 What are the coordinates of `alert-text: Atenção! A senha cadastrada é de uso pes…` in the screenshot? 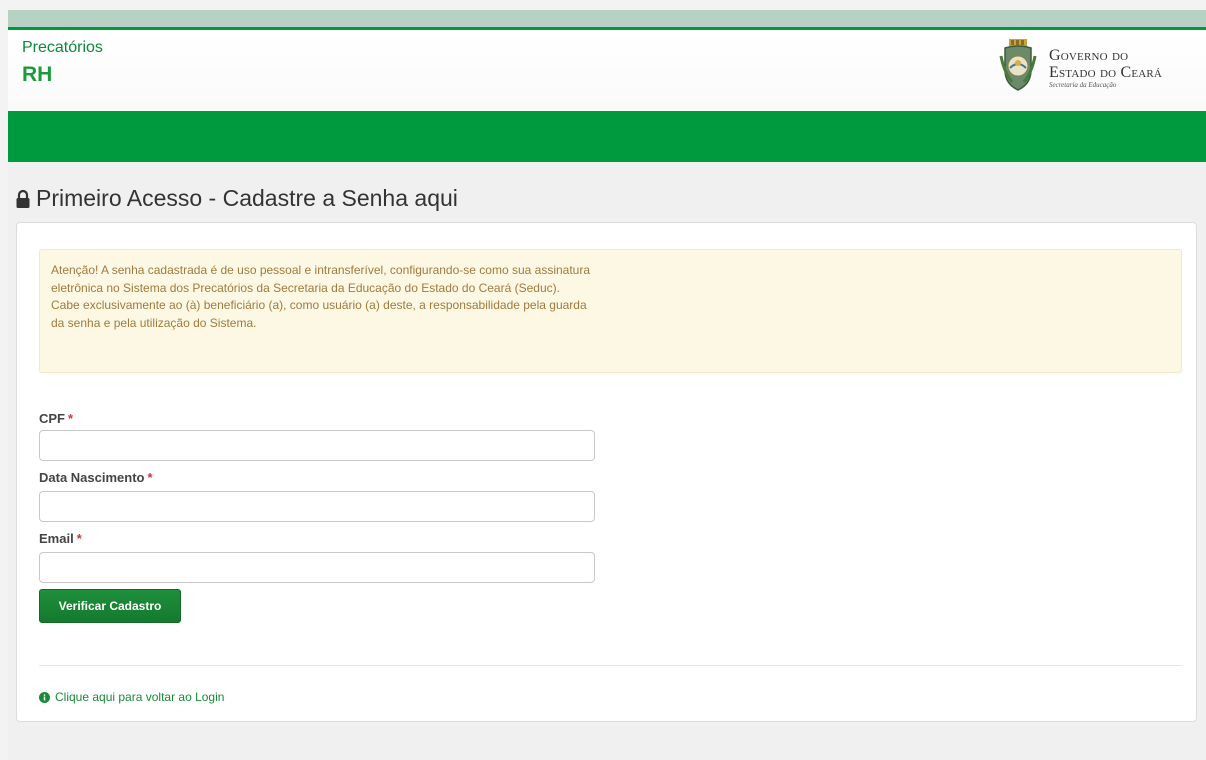 It's located at (321, 296).